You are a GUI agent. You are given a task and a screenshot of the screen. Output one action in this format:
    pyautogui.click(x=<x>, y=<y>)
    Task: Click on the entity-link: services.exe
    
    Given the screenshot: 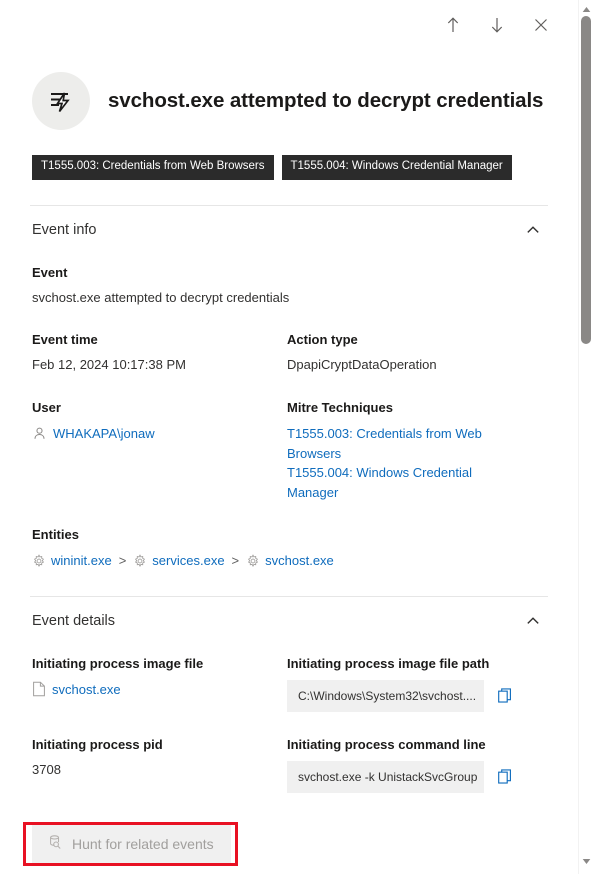 What is the action you would take?
    pyautogui.click(x=188, y=561)
    